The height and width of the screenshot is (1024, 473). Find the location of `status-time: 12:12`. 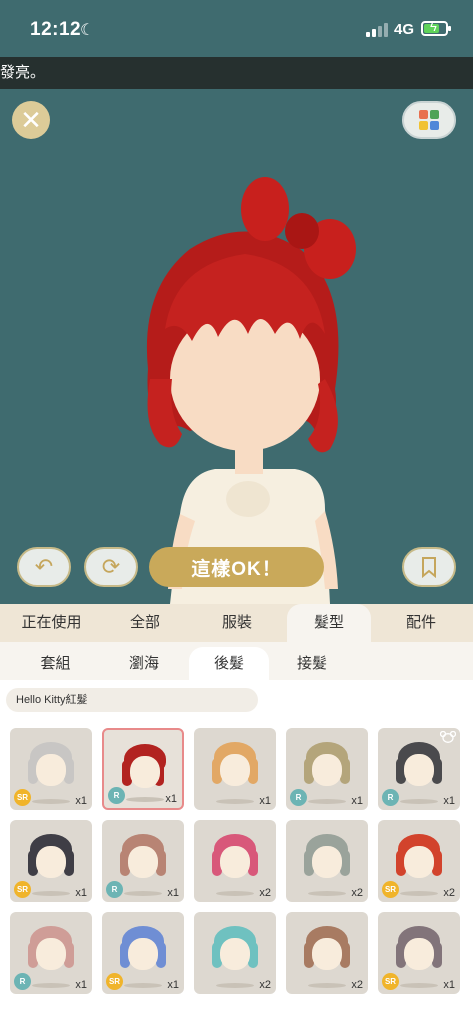

status-time: 12:12 is located at coordinates (56, 29).